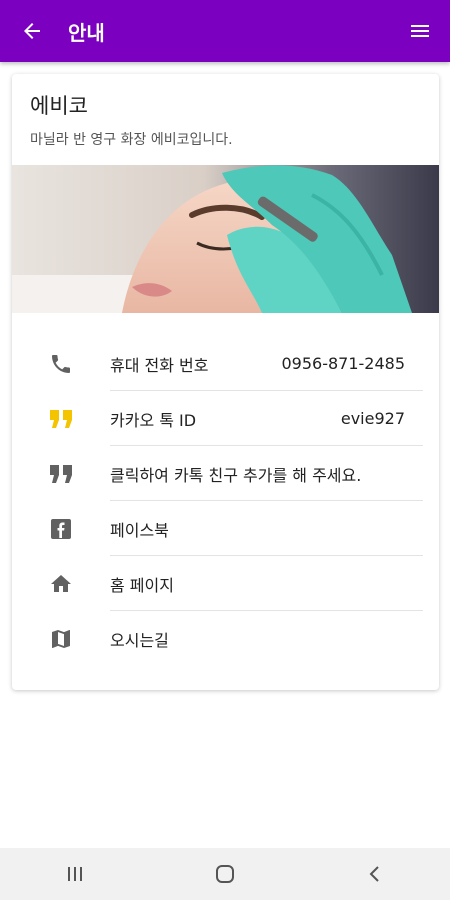  What do you see at coordinates (225, 418) in the screenshot?
I see `list-item-kakao-id: 카카오 톡 ID evie927` at bounding box center [225, 418].